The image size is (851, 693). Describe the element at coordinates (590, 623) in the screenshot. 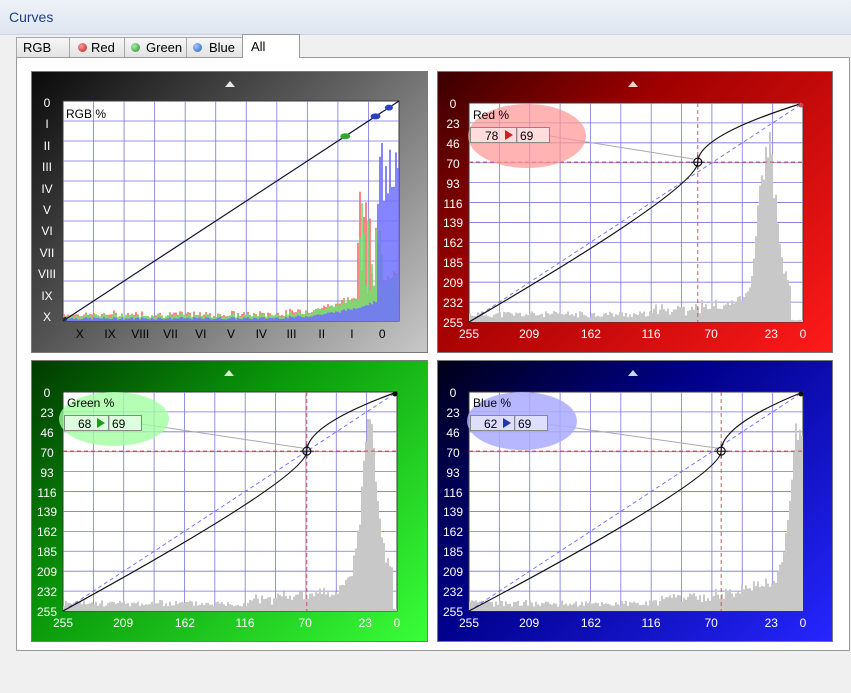

I see `blue-bottom-tick-label: 162` at that location.